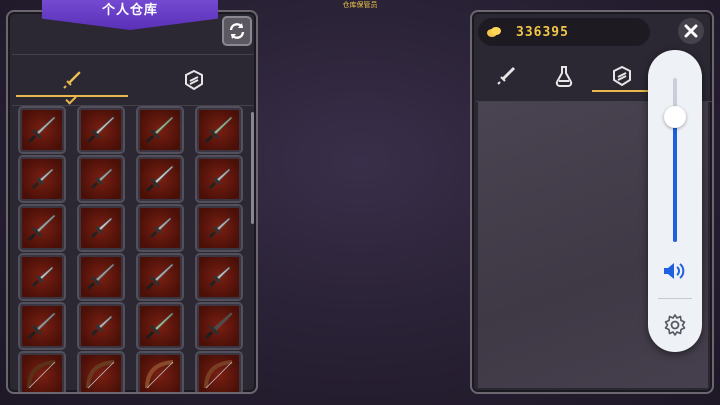  I want to click on speaker-button, so click(675, 271).